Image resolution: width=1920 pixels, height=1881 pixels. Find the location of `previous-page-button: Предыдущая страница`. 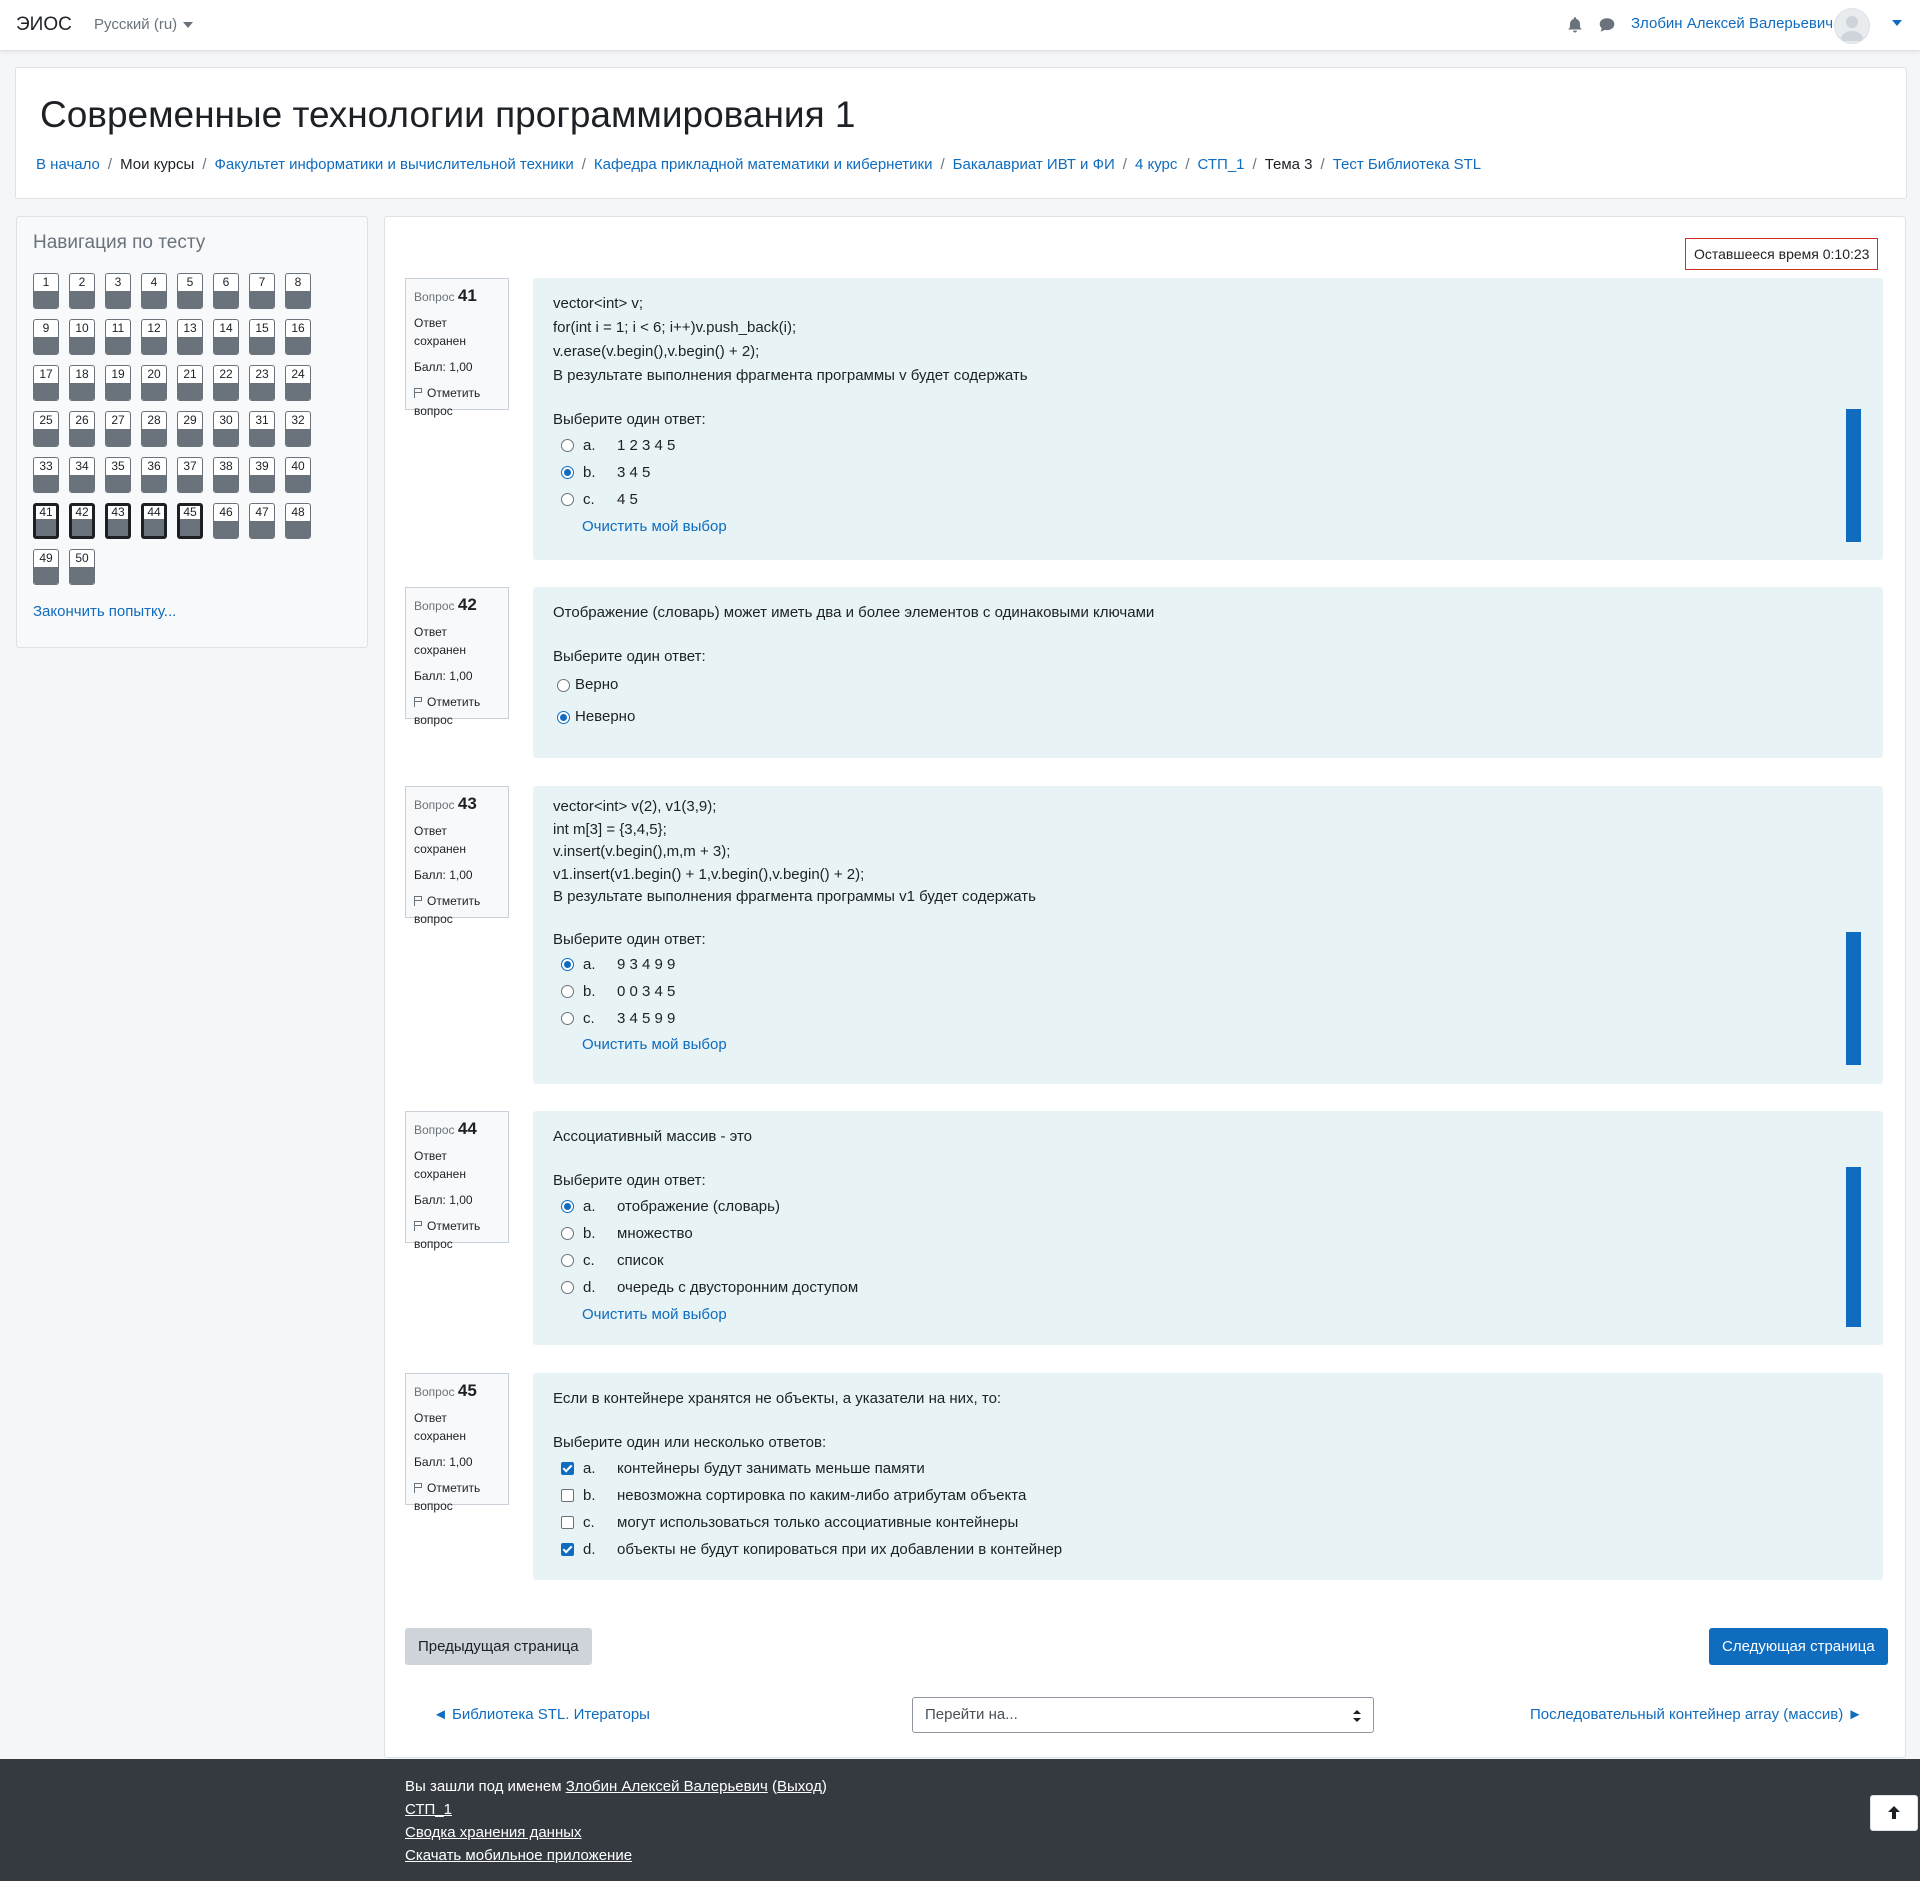

previous-page-button: Предыдущая страница is located at coordinates (498, 1646).